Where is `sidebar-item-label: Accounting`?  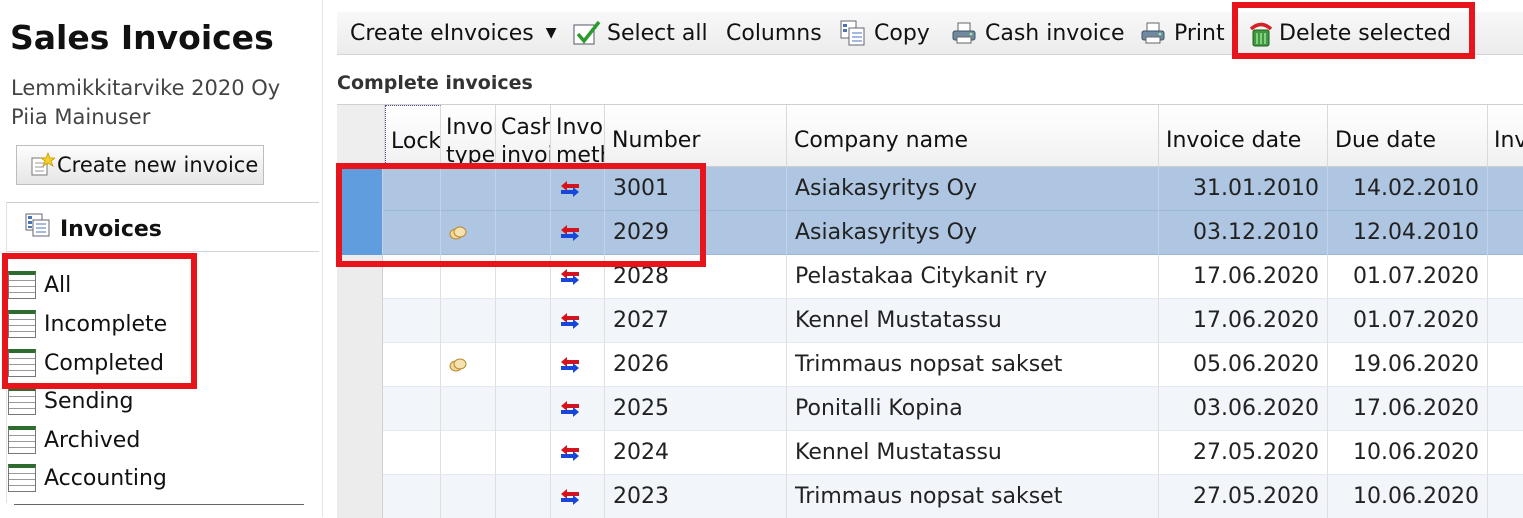 sidebar-item-label: Accounting is located at coordinates (105, 478).